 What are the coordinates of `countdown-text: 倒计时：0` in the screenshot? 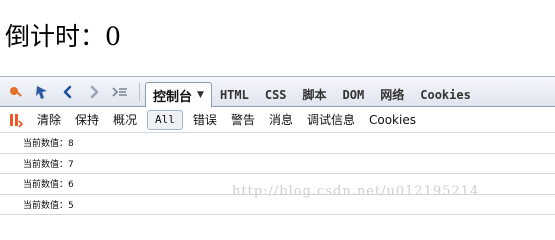 It's located at (63, 36).